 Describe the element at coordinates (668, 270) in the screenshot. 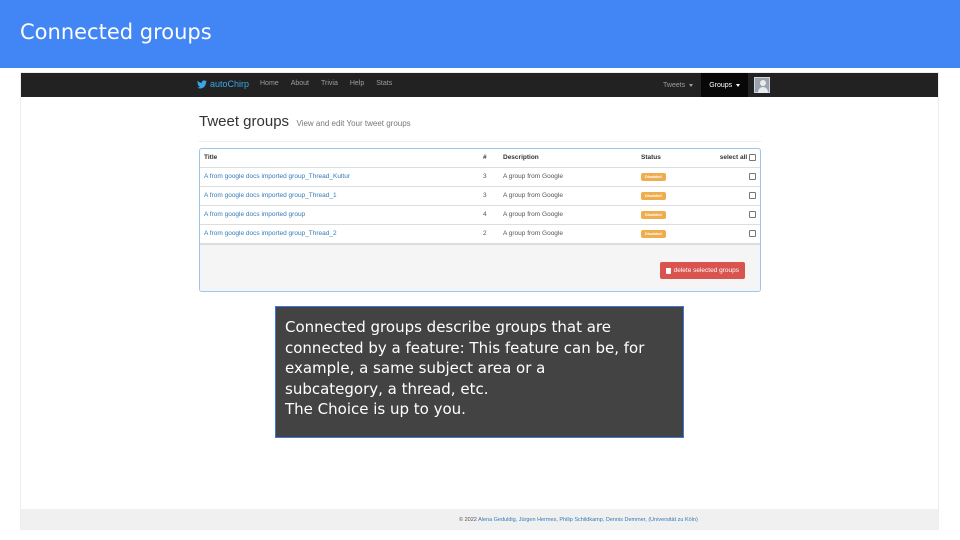

I see `trash-icon` at that location.